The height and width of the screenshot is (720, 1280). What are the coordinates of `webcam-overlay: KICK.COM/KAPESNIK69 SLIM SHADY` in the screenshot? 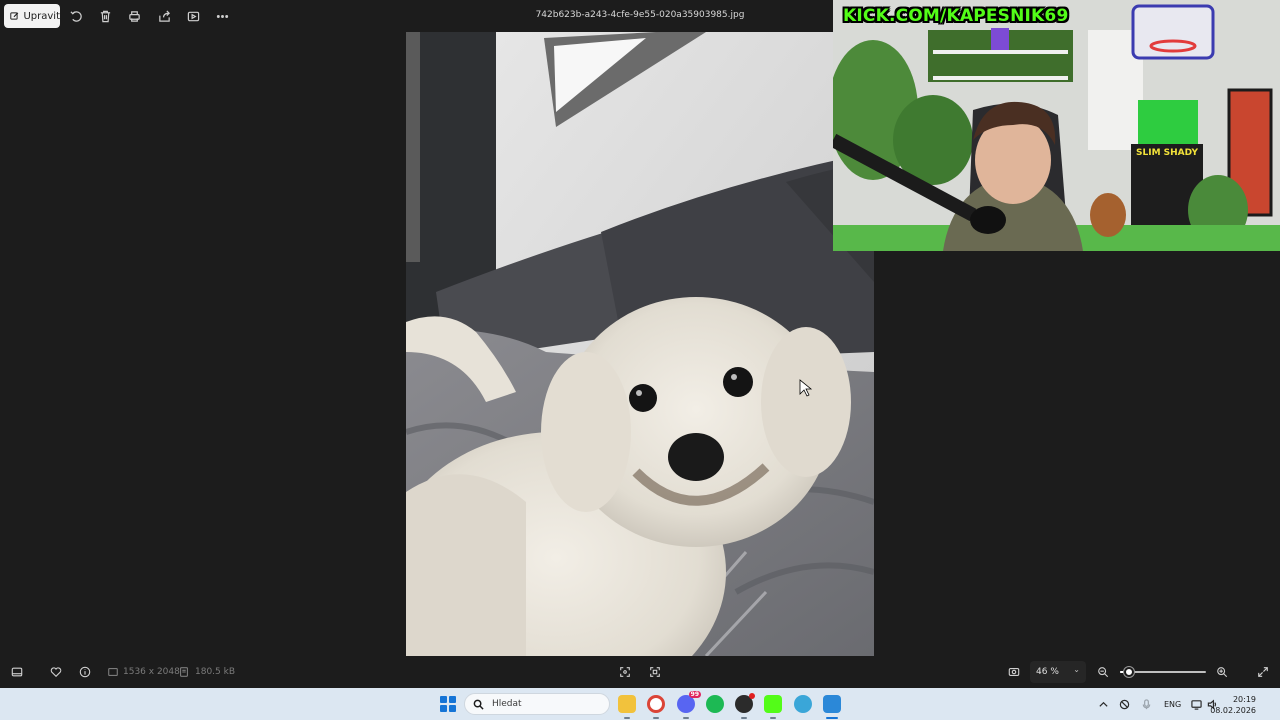 It's located at (1056, 125).